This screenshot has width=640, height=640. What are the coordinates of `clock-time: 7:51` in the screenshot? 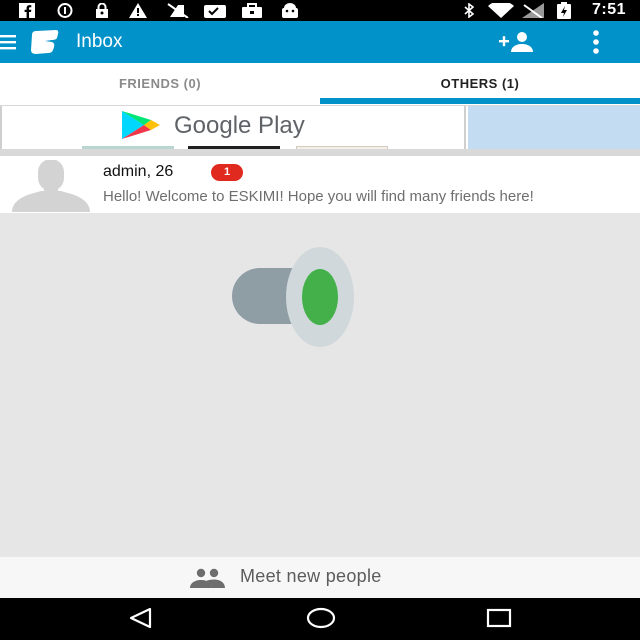 It's located at (608, 9).